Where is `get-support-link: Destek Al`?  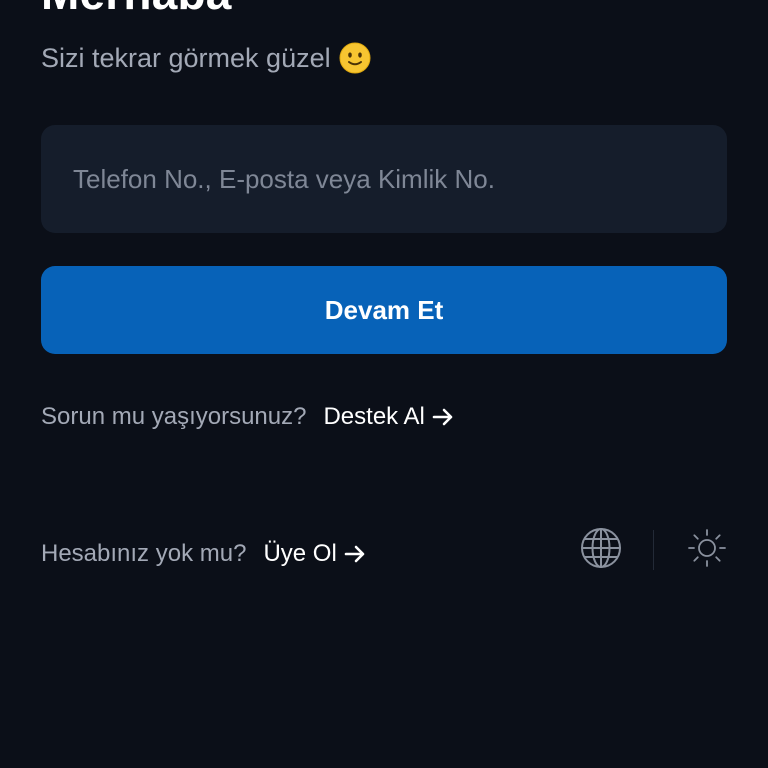 get-support-link: Destek Al is located at coordinates (388, 417).